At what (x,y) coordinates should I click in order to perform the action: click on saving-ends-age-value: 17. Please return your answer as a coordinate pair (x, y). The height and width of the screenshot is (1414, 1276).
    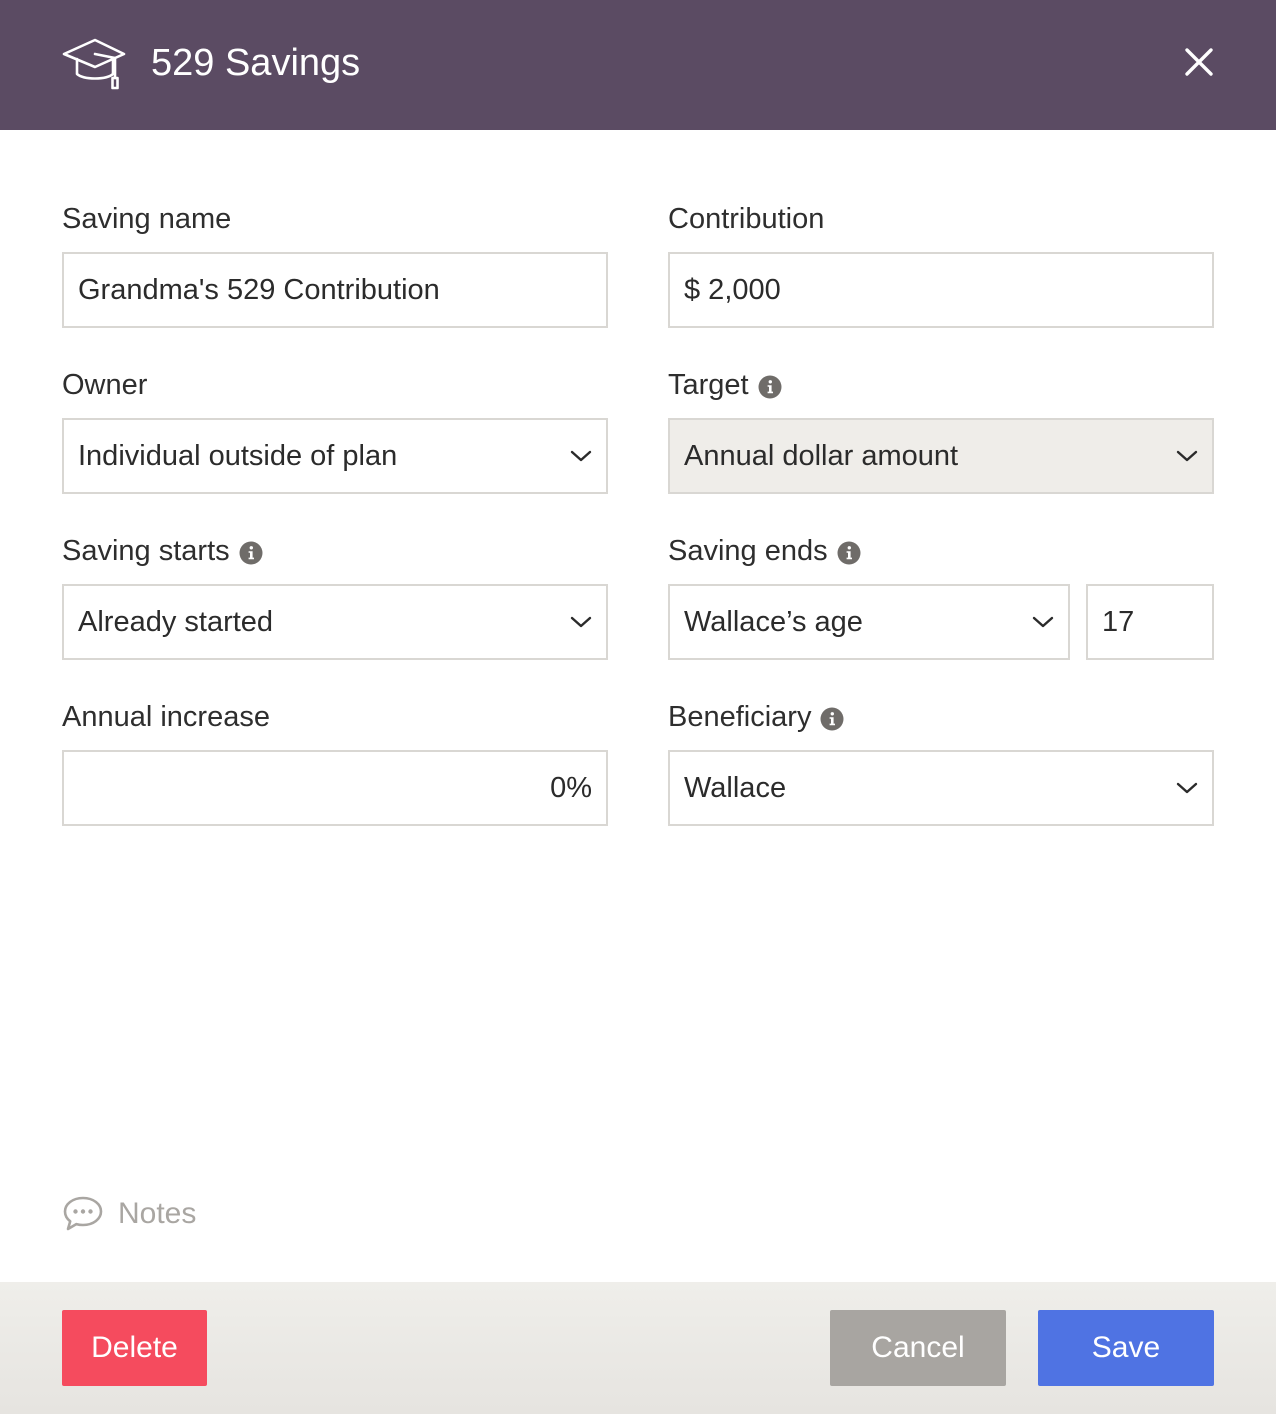
    Looking at the image, I should click on (1118, 621).